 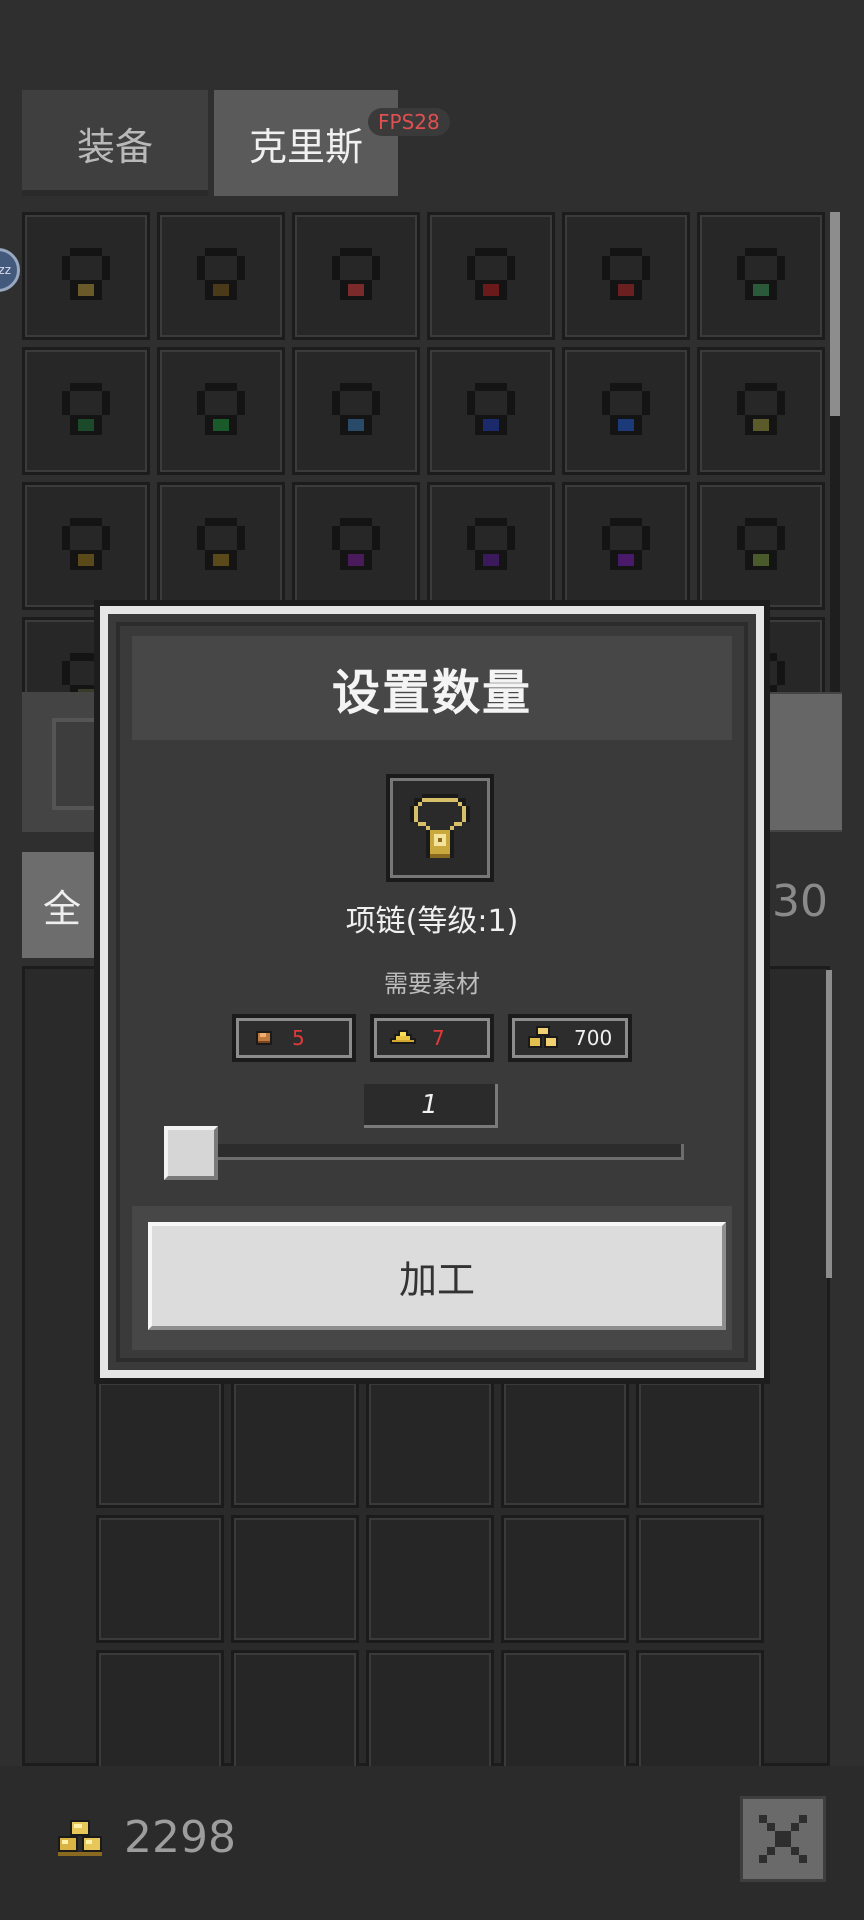 What do you see at coordinates (403, 1037) in the screenshot?
I see `gold-ore-icon` at bounding box center [403, 1037].